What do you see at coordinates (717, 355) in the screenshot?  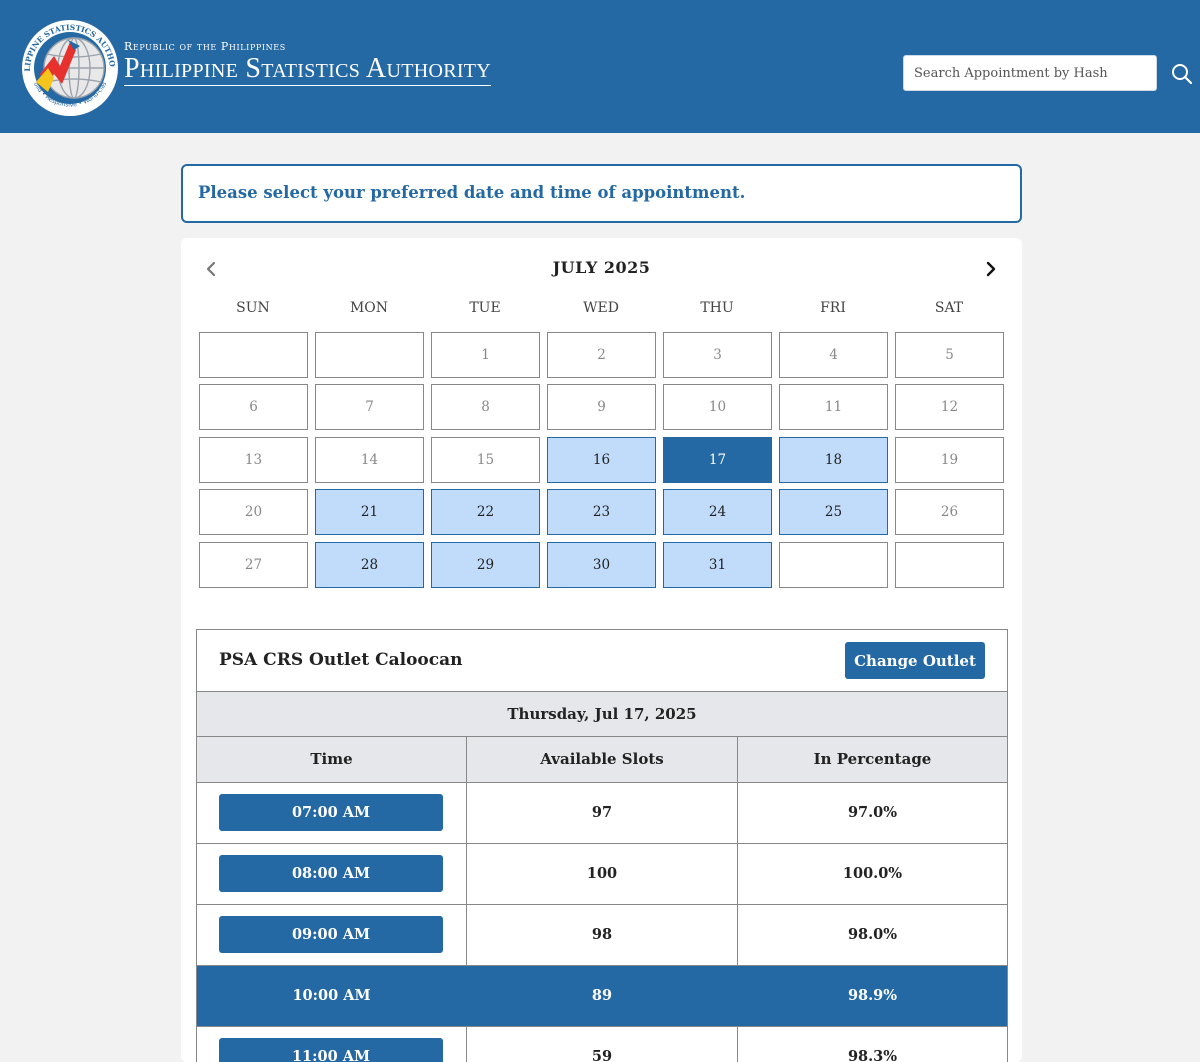 I see `calendar-day-3: 3` at bounding box center [717, 355].